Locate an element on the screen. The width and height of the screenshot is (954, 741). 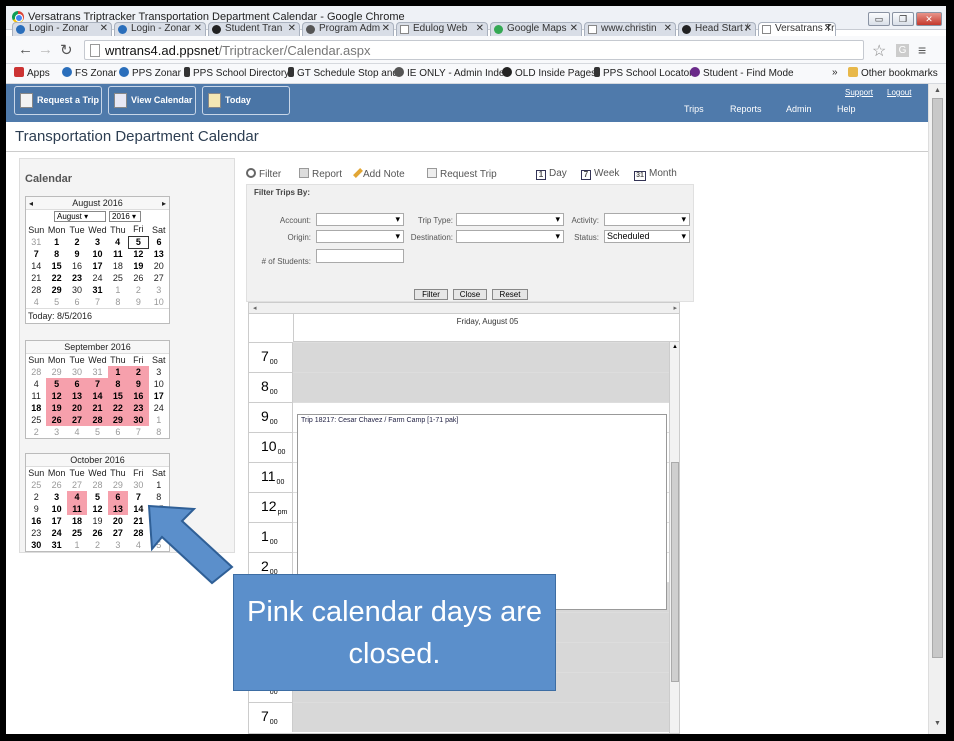
closed-day-cell: 30 is located at coordinates (138, 420).